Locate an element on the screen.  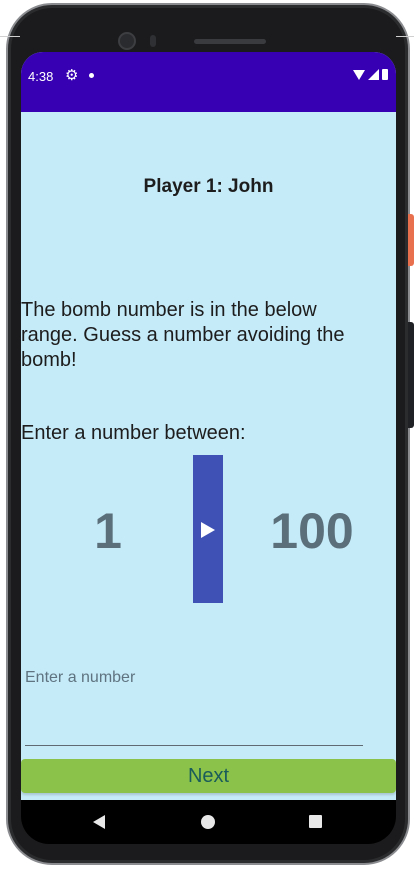
status-time: 4:38 is located at coordinates (41, 76).